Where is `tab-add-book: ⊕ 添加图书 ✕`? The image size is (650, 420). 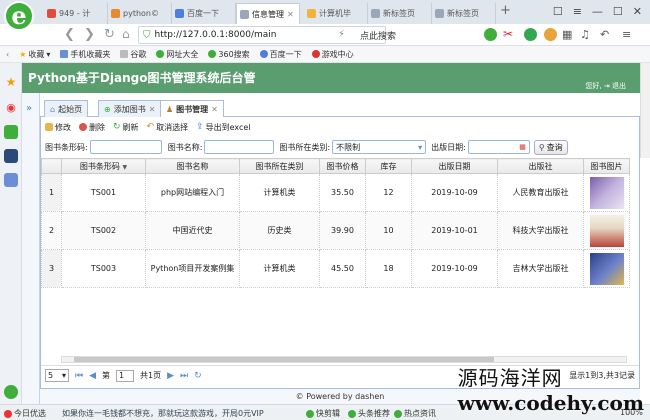
tab-add-book: ⊕ 添加图书 ✕ is located at coordinates (130, 108).